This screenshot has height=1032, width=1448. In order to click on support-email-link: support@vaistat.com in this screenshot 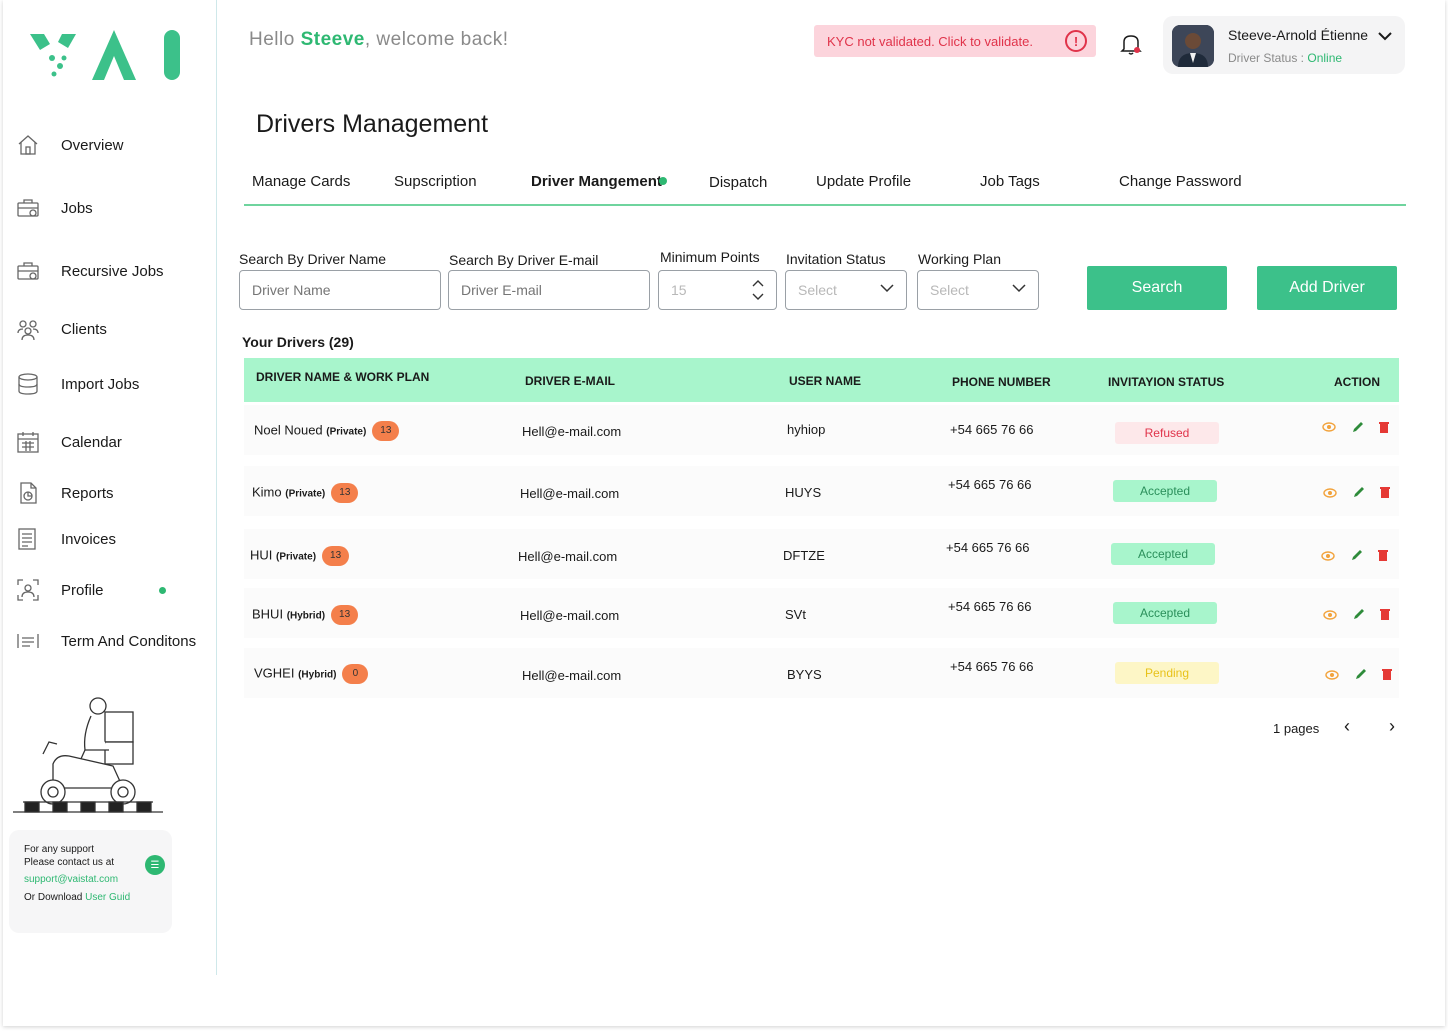, I will do `click(98, 879)`.